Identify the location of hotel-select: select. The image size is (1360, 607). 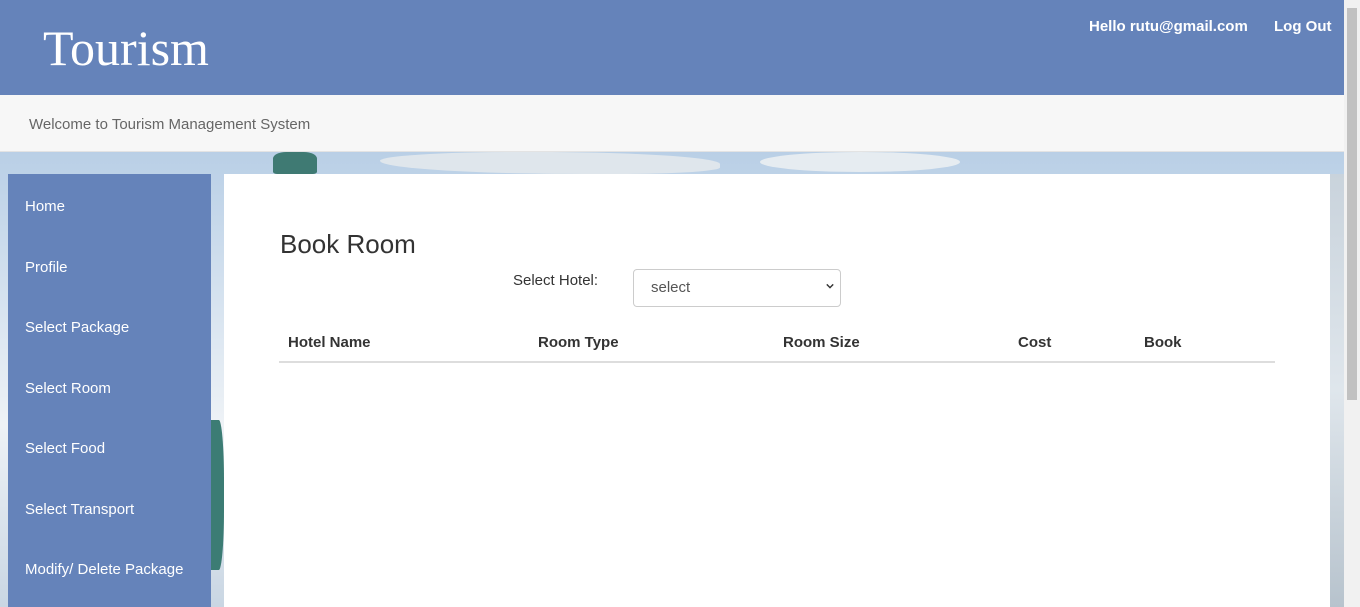
(737, 288).